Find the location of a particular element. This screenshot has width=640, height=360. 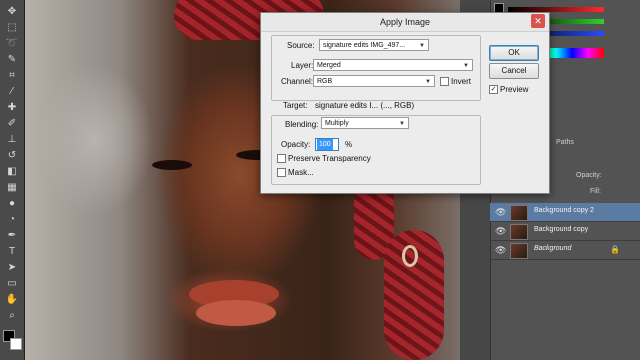

dialog-title: Apply Image is located at coordinates (405, 22).